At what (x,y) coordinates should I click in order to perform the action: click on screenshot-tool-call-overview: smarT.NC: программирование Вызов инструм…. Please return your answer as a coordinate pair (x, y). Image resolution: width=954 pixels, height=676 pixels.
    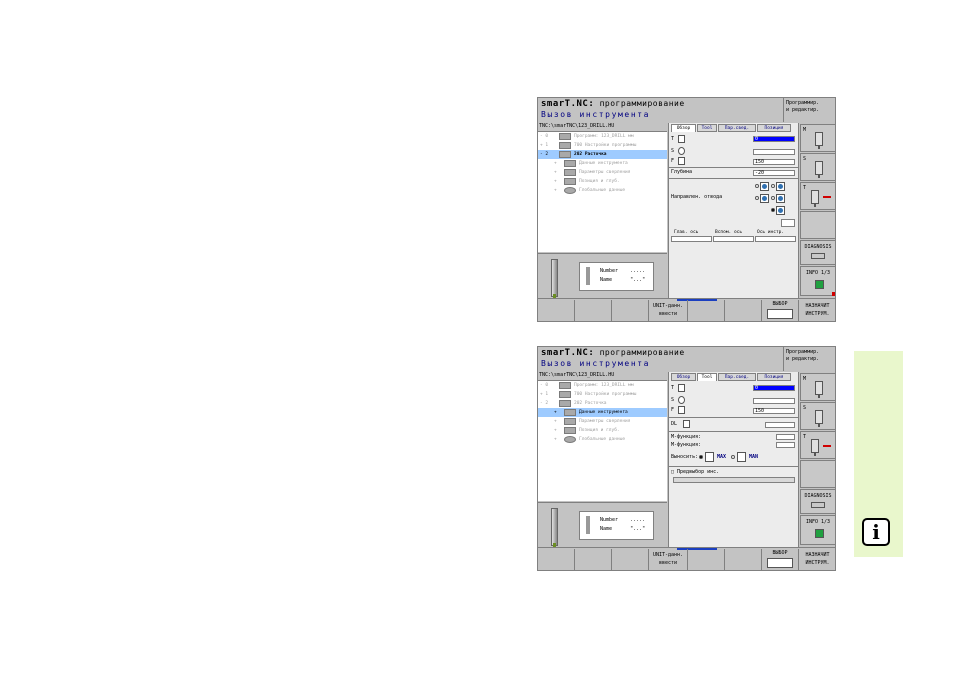
    Looking at the image, I should click on (686, 209).